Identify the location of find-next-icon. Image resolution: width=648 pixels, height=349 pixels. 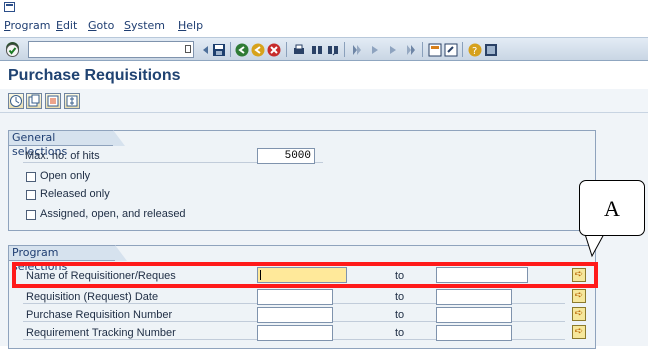
(333, 49).